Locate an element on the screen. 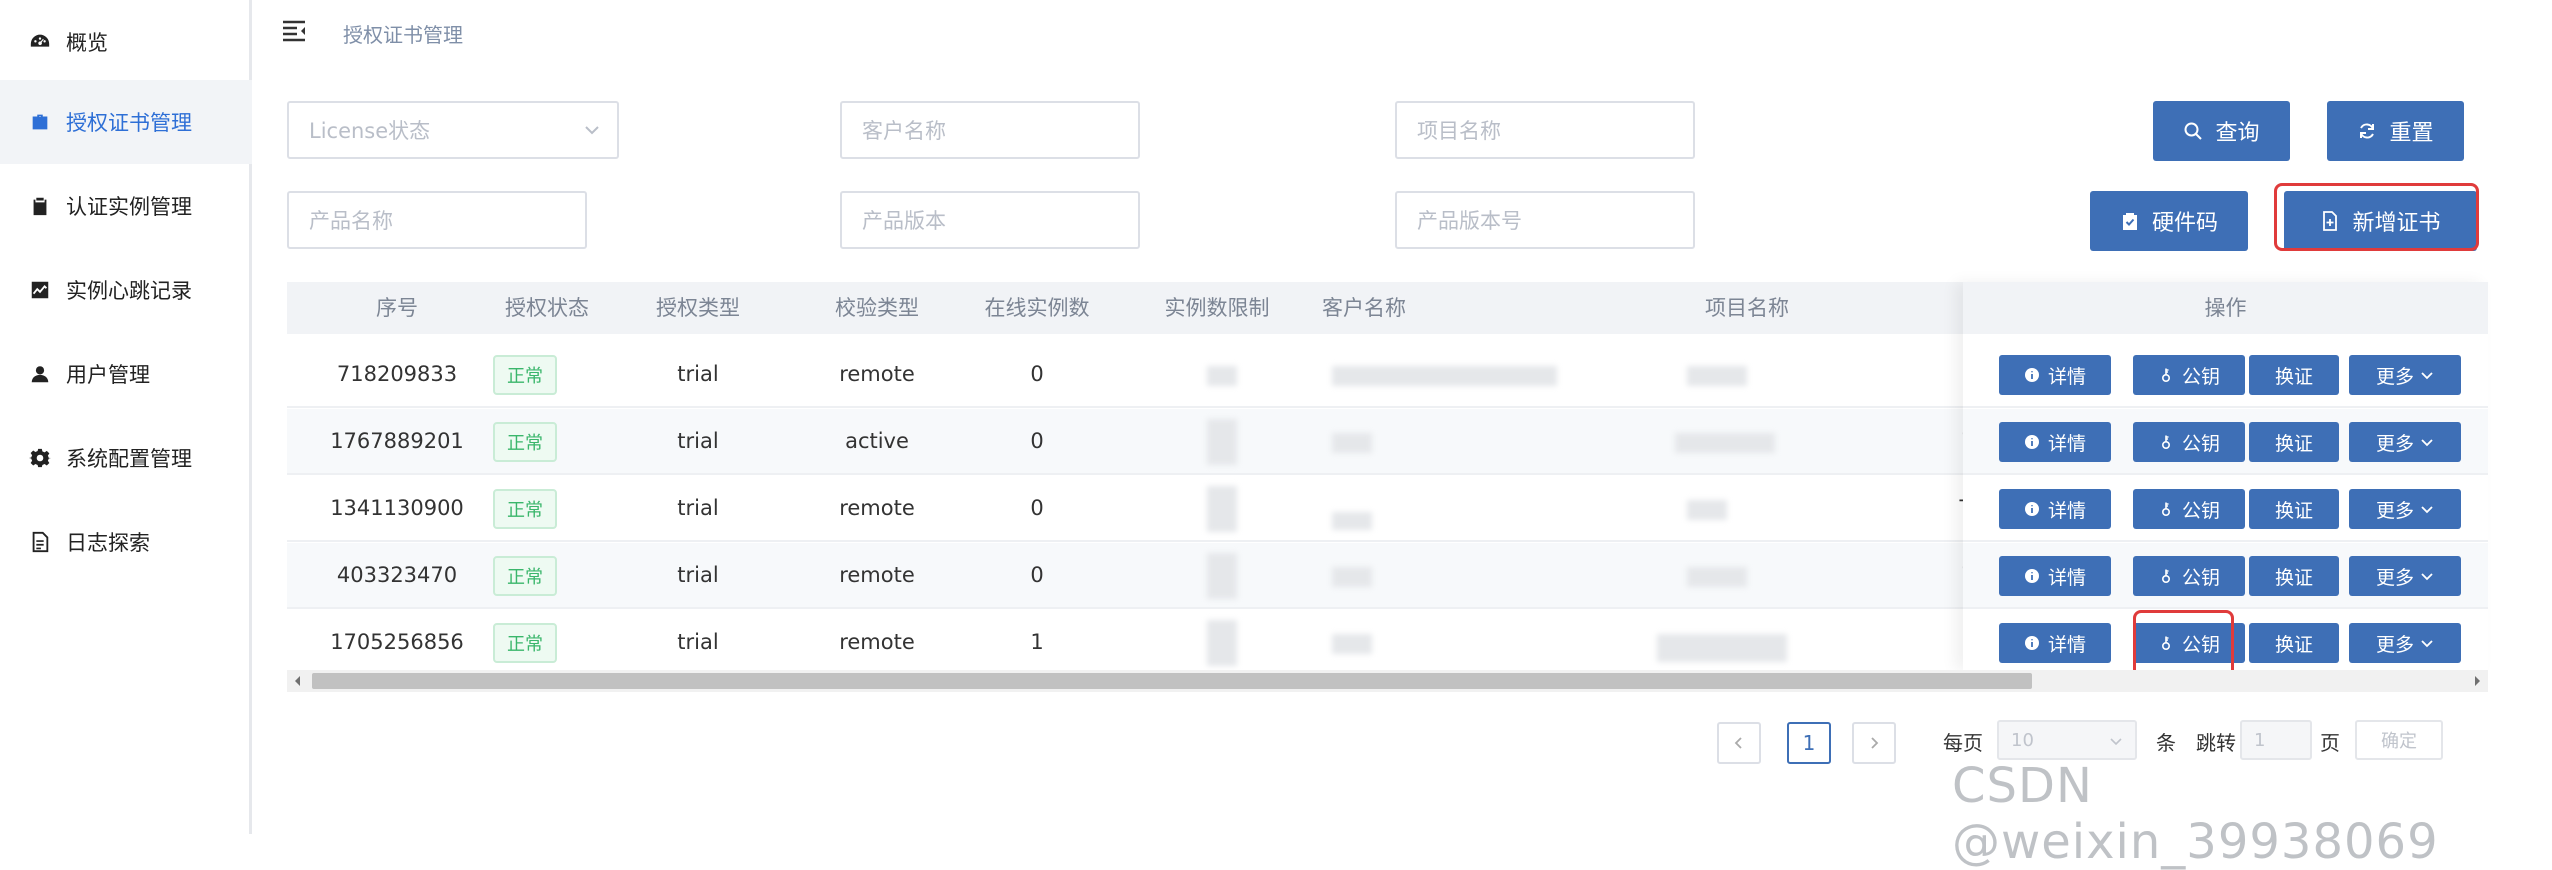 The height and width of the screenshot is (870, 2552). chart-line-icon is located at coordinates (40, 290).